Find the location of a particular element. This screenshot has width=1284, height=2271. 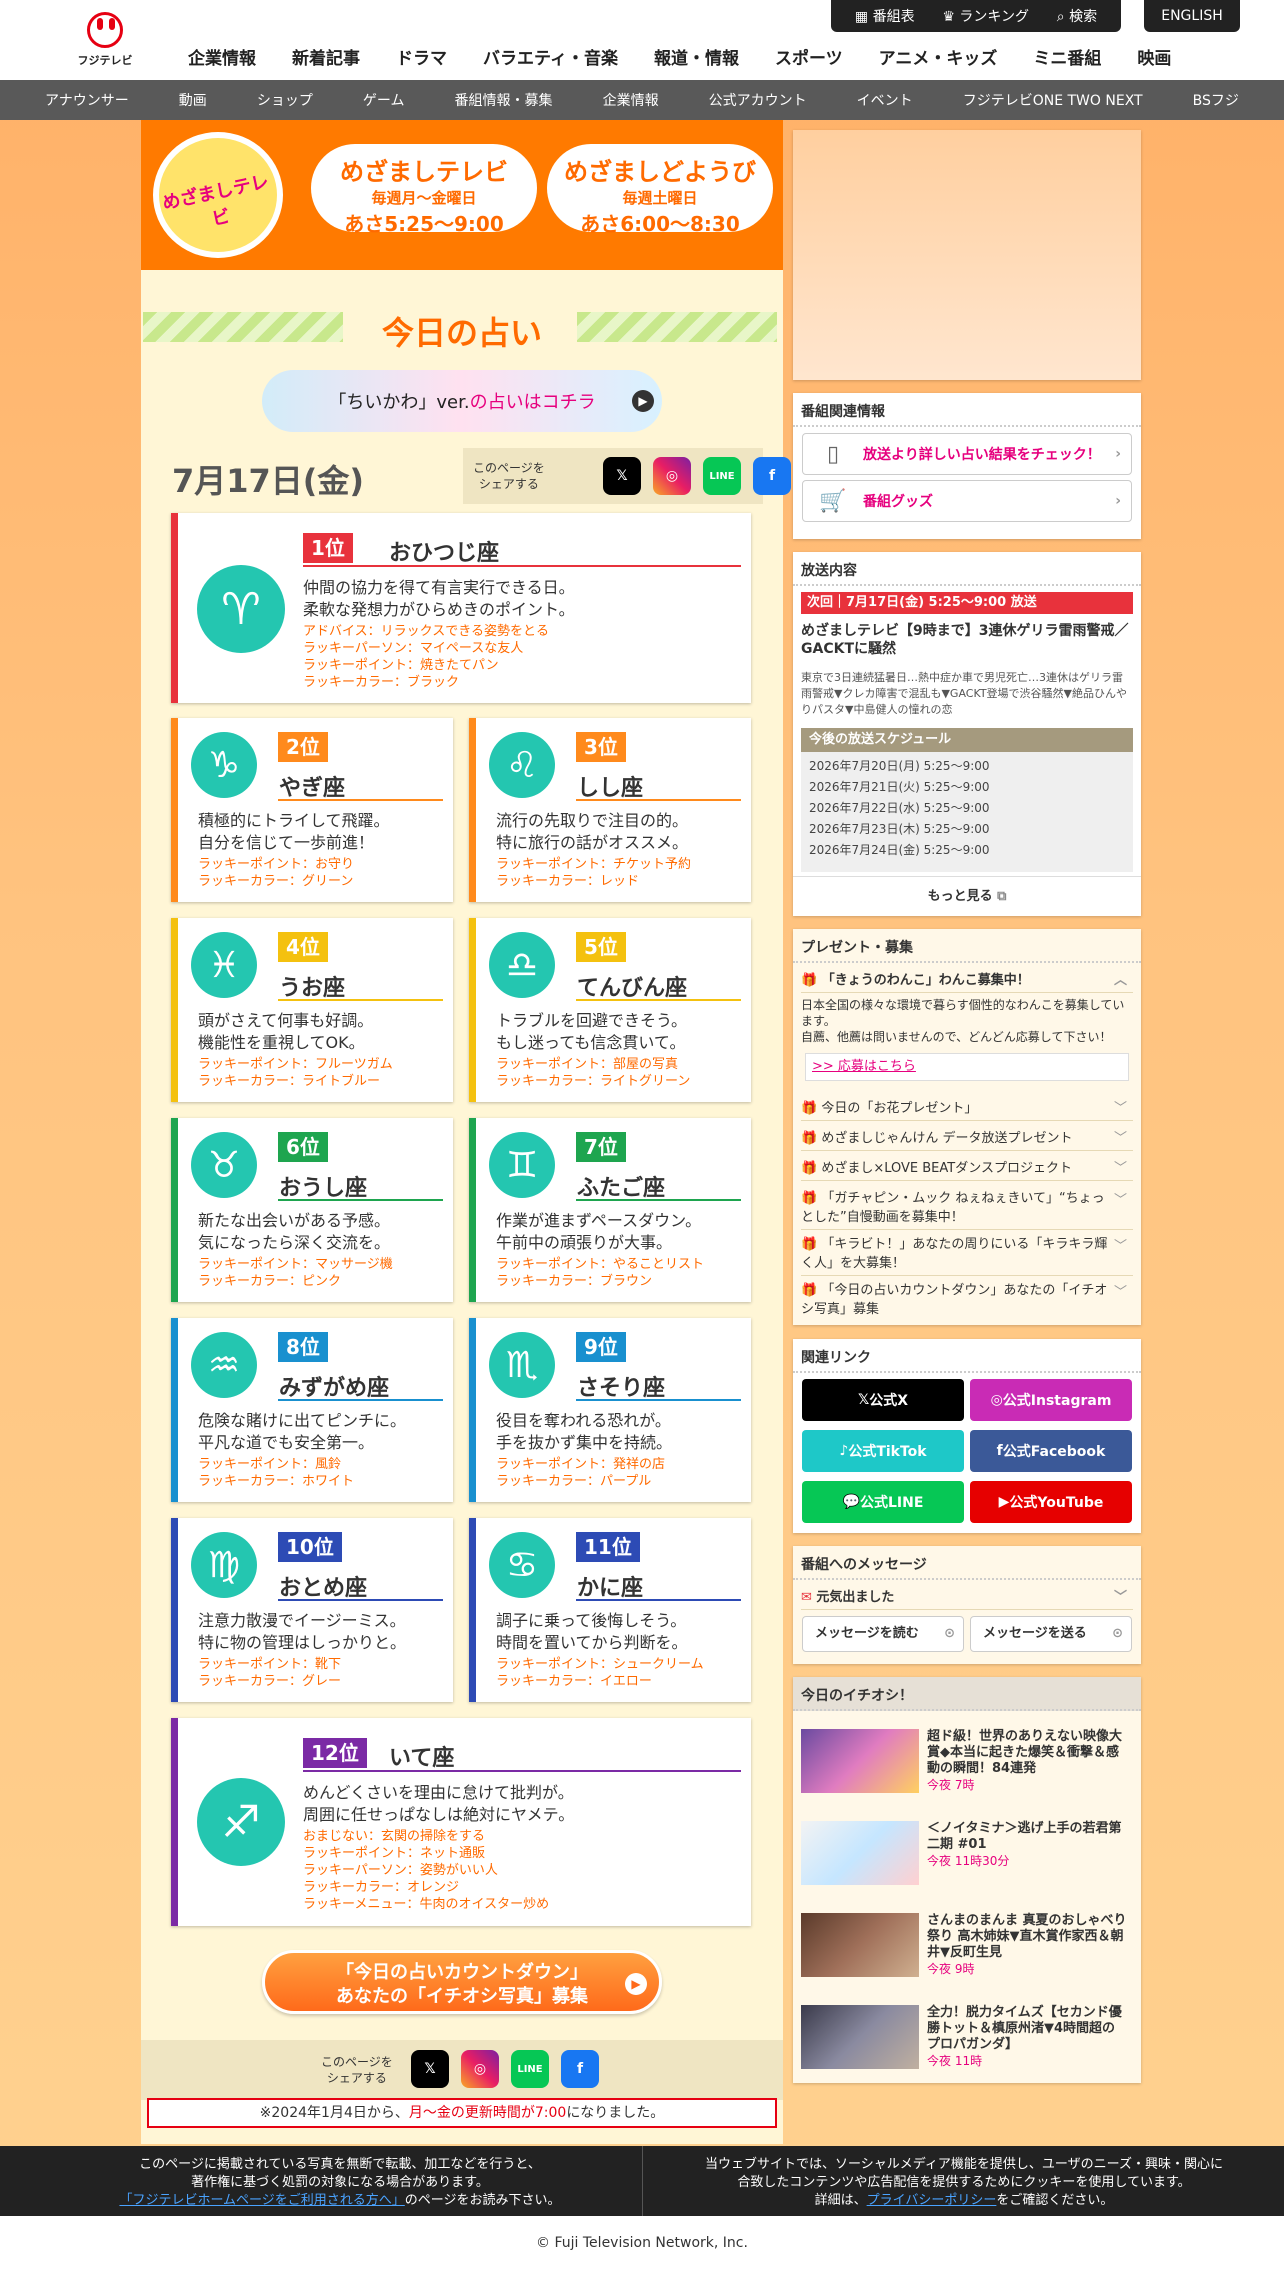

gnav-item: アニメ・キッズ is located at coordinates (938, 56).